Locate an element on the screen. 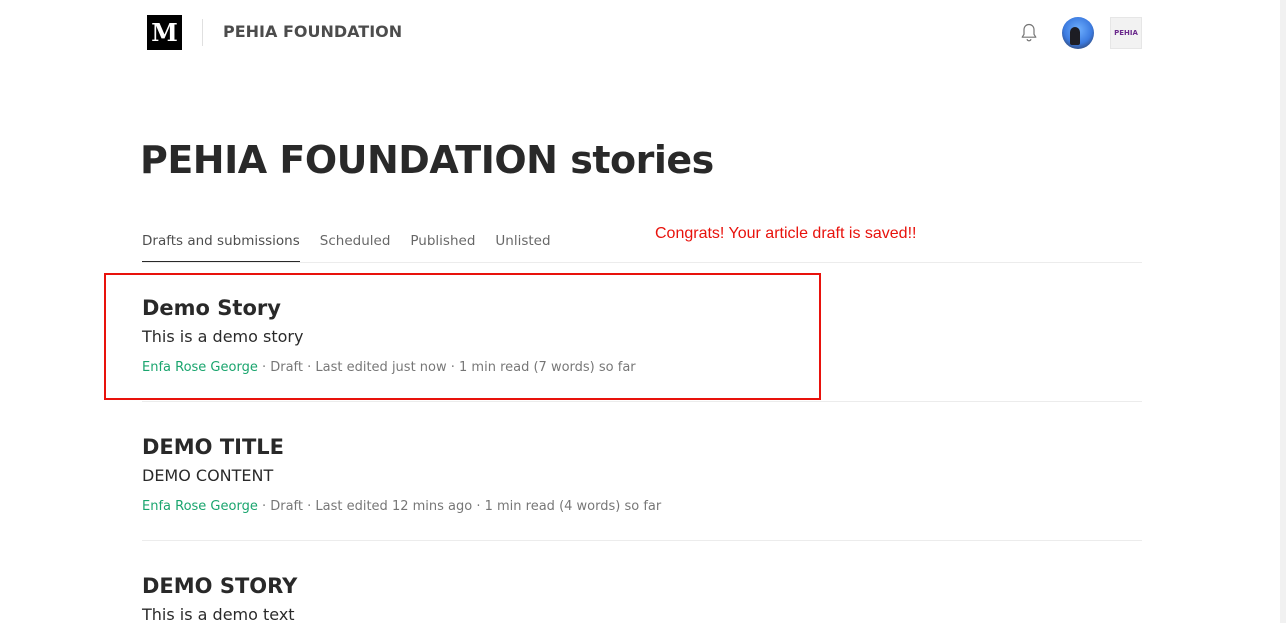 This screenshot has width=1286, height=626. story-subtitle: DEMO CONTENT is located at coordinates (642, 476).